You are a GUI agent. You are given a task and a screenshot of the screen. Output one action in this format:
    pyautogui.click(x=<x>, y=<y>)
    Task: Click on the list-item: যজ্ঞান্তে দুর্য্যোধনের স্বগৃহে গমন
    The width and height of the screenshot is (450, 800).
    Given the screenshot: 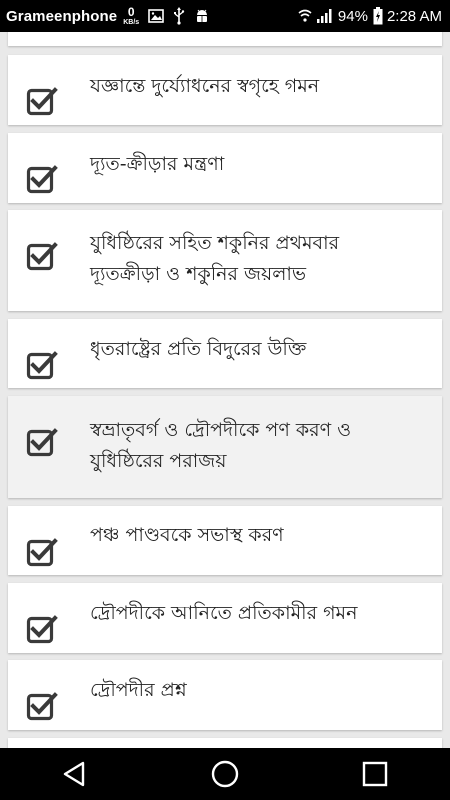 What is the action you would take?
    pyautogui.click(x=225, y=90)
    